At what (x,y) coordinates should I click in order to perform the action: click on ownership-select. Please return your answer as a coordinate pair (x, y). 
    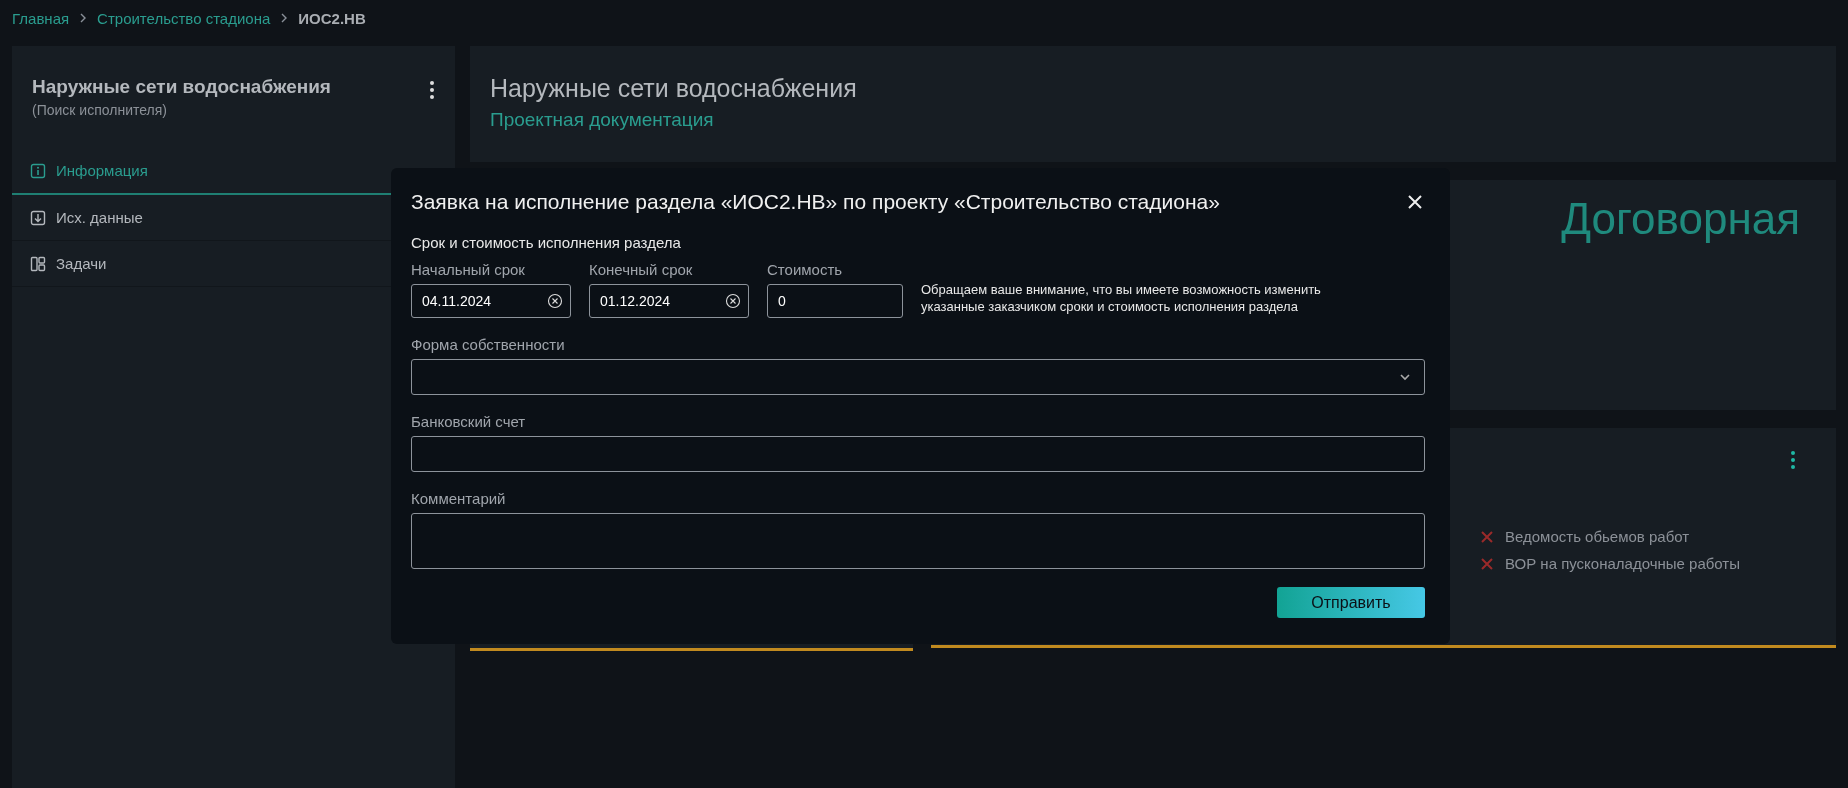
    Looking at the image, I should click on (918, 377).